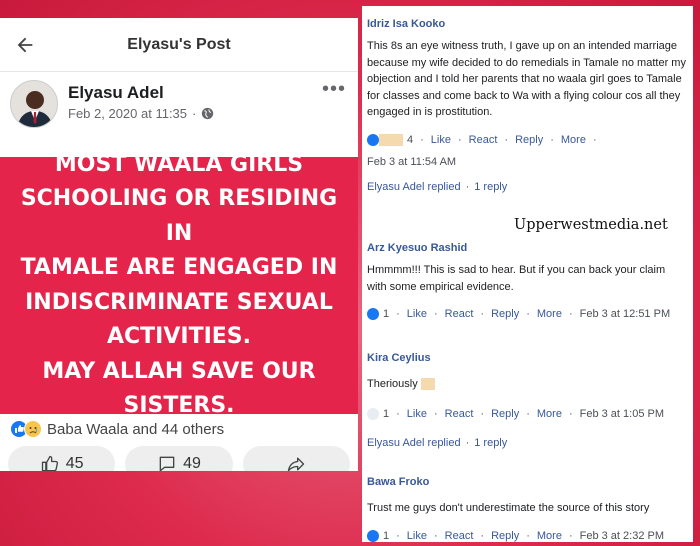 This screenshot has width=700, height=546. What do you see at coordinates (622, 414) in the screenshot?
I see `comment-timestamp: Feb 3 at 1:05 PM` at bounding box center [622, 414].